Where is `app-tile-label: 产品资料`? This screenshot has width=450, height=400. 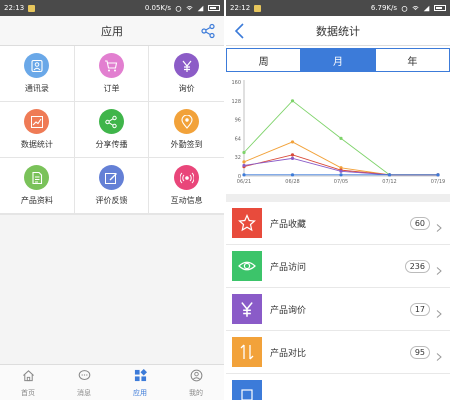 app-tile-label: 产品资料 is located at coordinates (36, 200).